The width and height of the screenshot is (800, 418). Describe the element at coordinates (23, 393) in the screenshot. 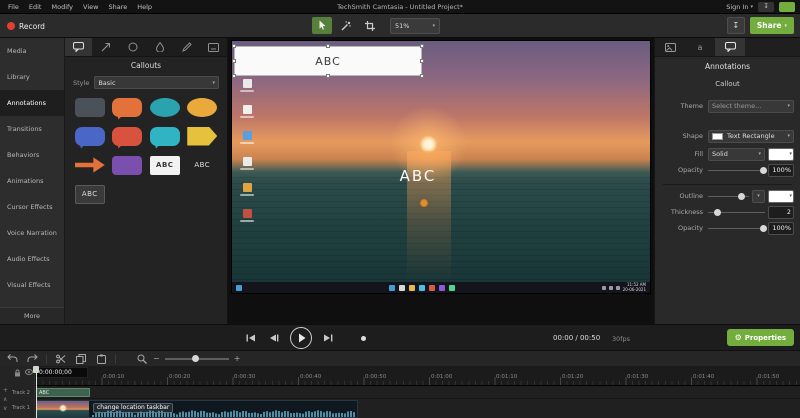

I see `track-2-header: Track 2` at that location.